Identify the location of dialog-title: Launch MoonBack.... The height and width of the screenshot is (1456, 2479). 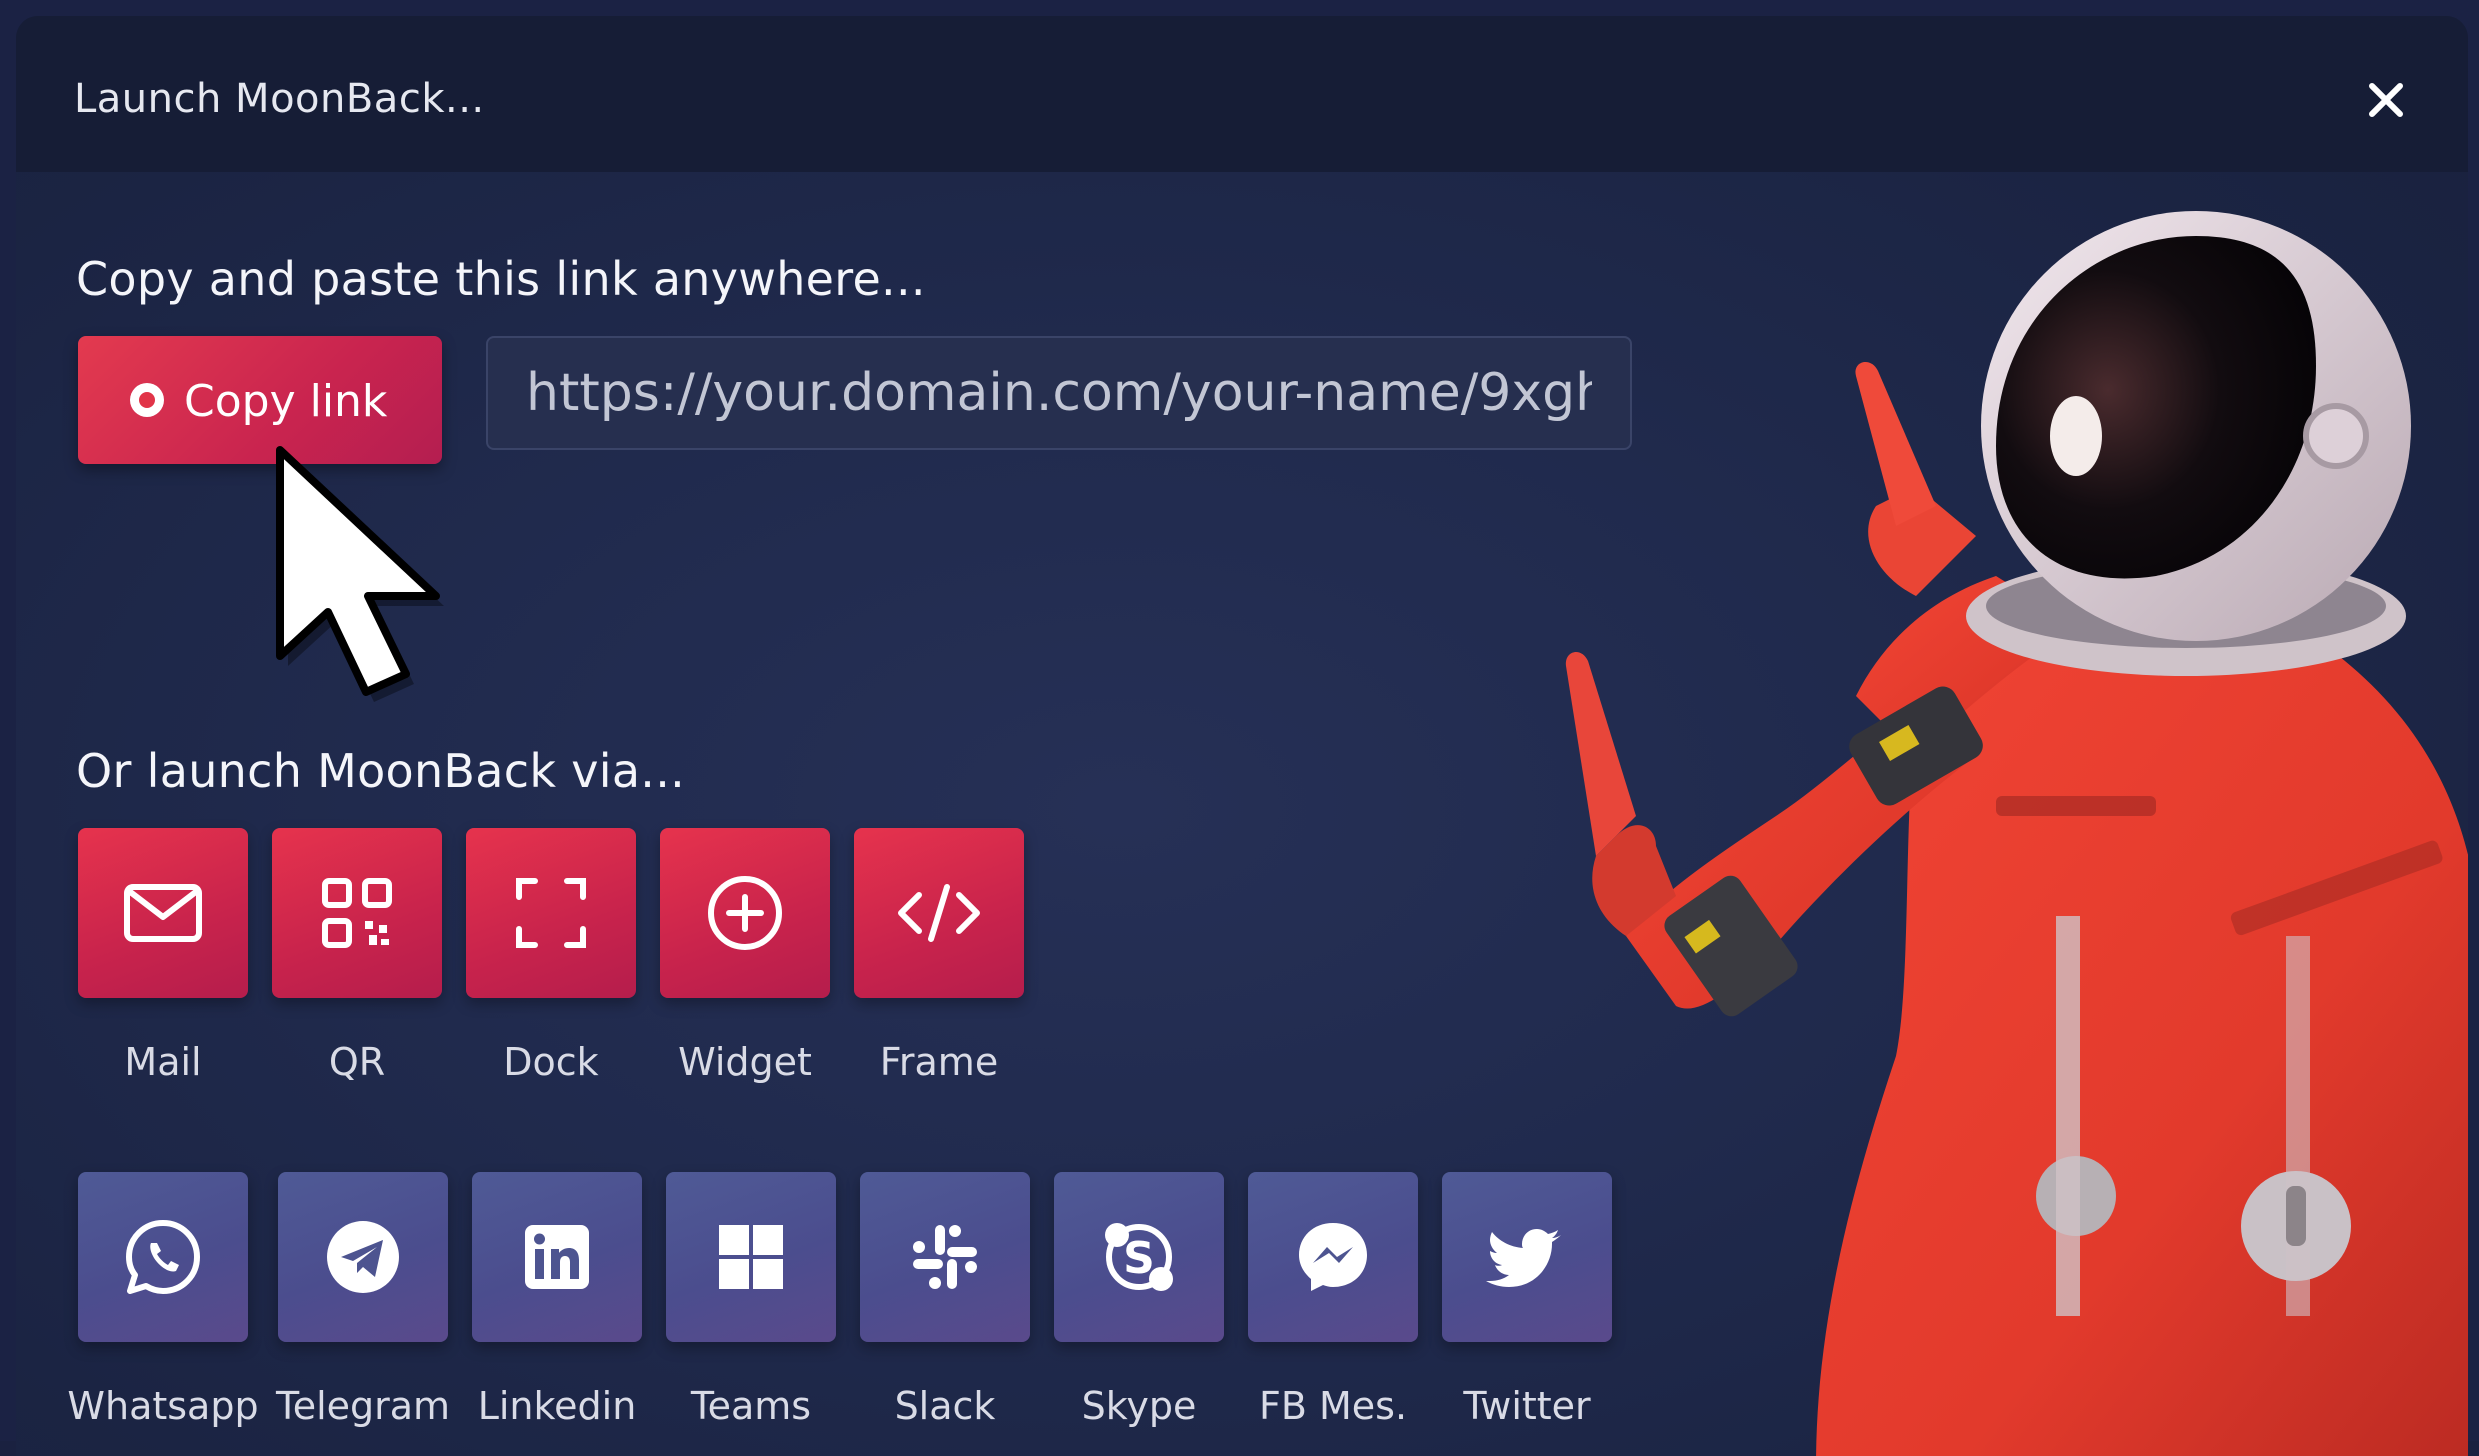
(279, 99).